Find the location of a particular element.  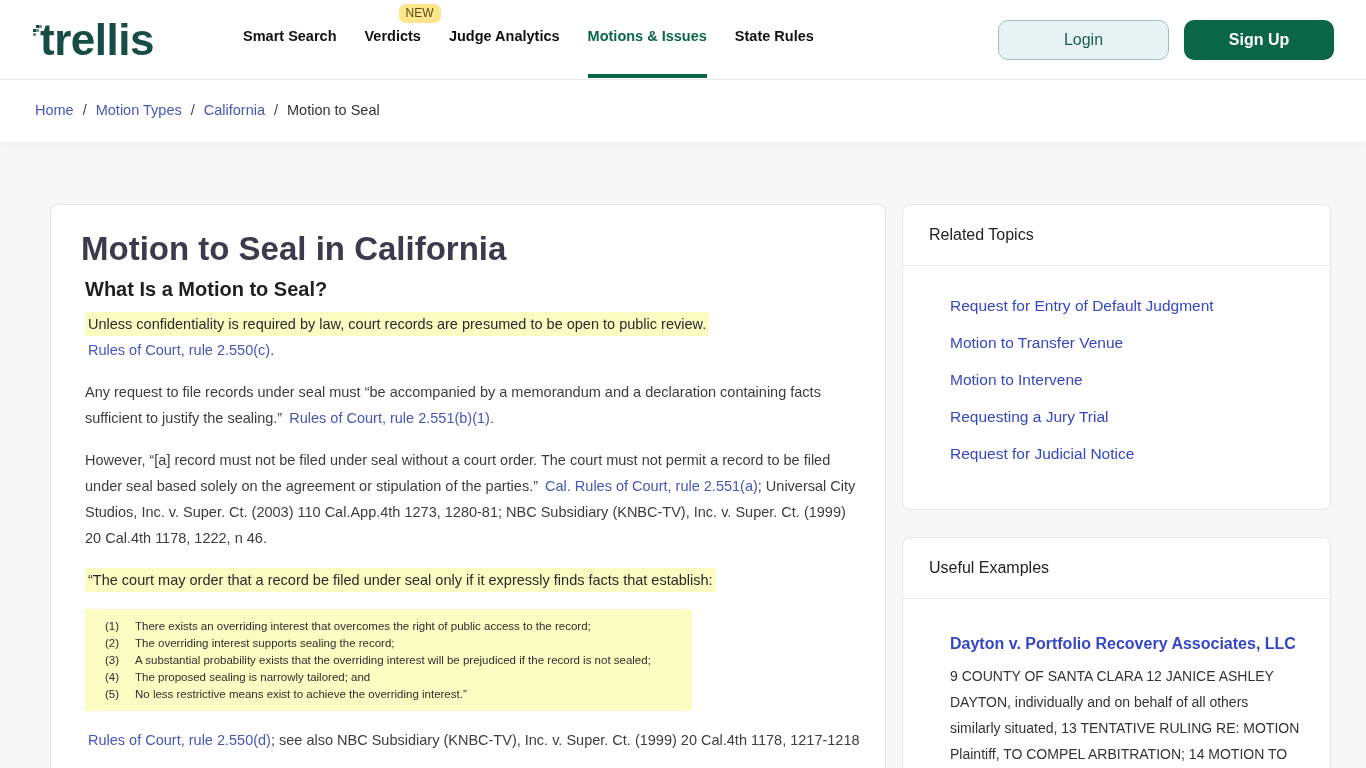

breadcrumb-link: Motion Types is located at coordinates (138, 111).